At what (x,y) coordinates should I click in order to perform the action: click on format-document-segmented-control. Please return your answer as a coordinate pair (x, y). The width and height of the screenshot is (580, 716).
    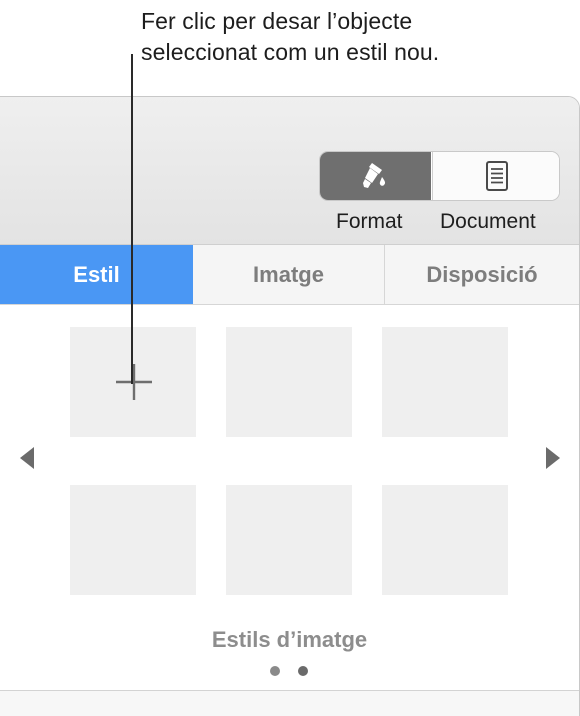
    Looking at the image, I should click on (439, 176).